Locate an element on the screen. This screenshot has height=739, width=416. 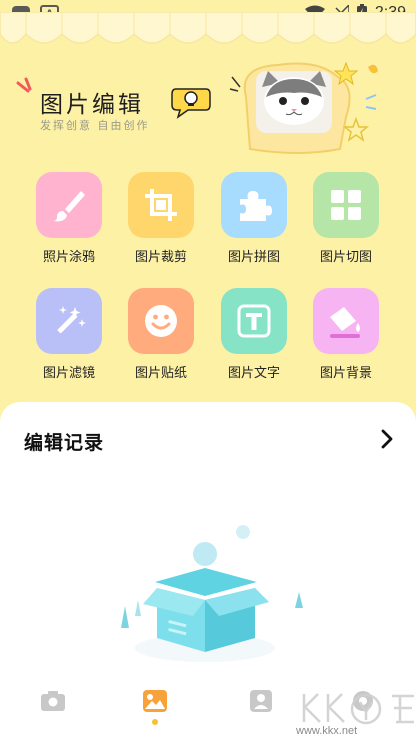
history-title: 编辑记录 is located at coordinates (64, 443).